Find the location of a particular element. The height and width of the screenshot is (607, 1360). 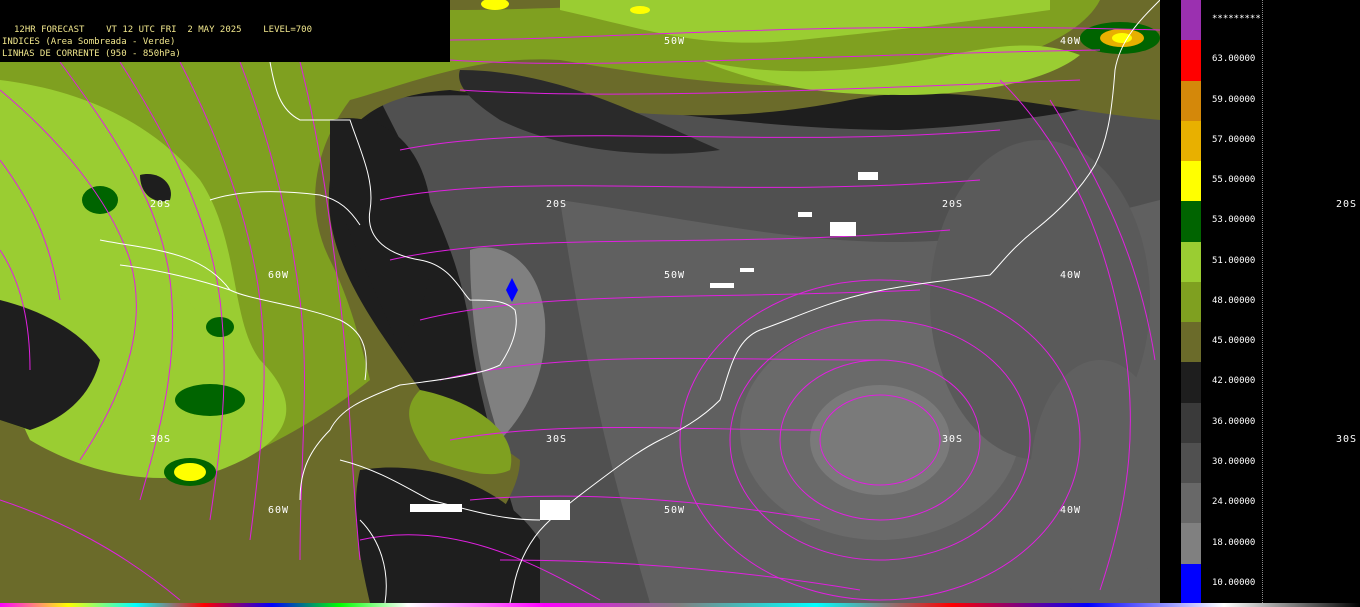

right-label-20s: 20S is located at coordinates (1347, 204).